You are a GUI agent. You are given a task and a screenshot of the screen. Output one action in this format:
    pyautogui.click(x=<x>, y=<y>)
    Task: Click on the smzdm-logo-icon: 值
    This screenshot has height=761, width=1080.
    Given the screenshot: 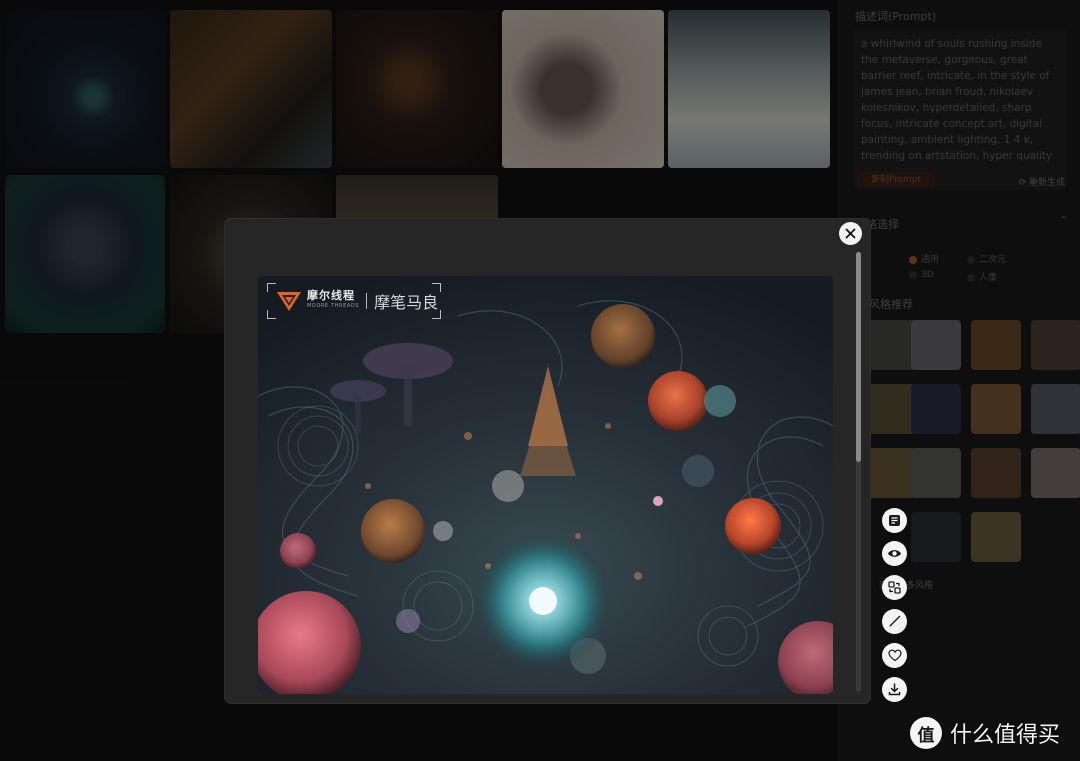 What is the action you would take?
    pyautogui.click(x=926, y=733)
    